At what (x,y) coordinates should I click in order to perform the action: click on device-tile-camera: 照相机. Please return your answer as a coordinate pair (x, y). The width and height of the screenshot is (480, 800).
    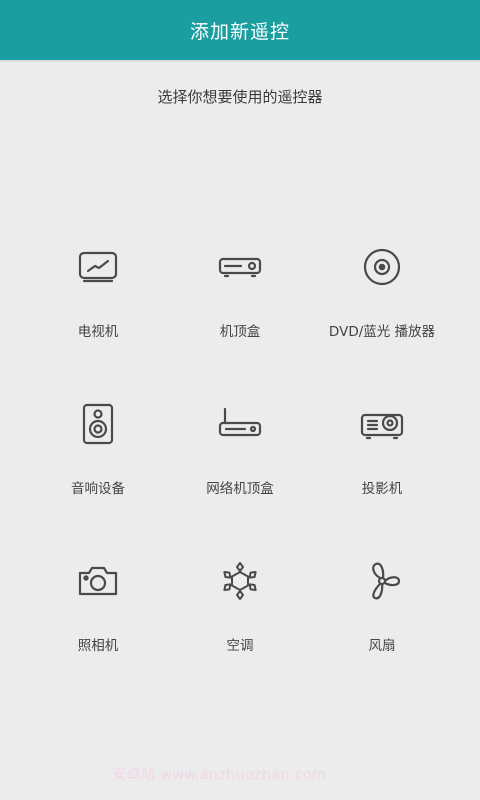
    Looking at the image, I should click on (98, 623).